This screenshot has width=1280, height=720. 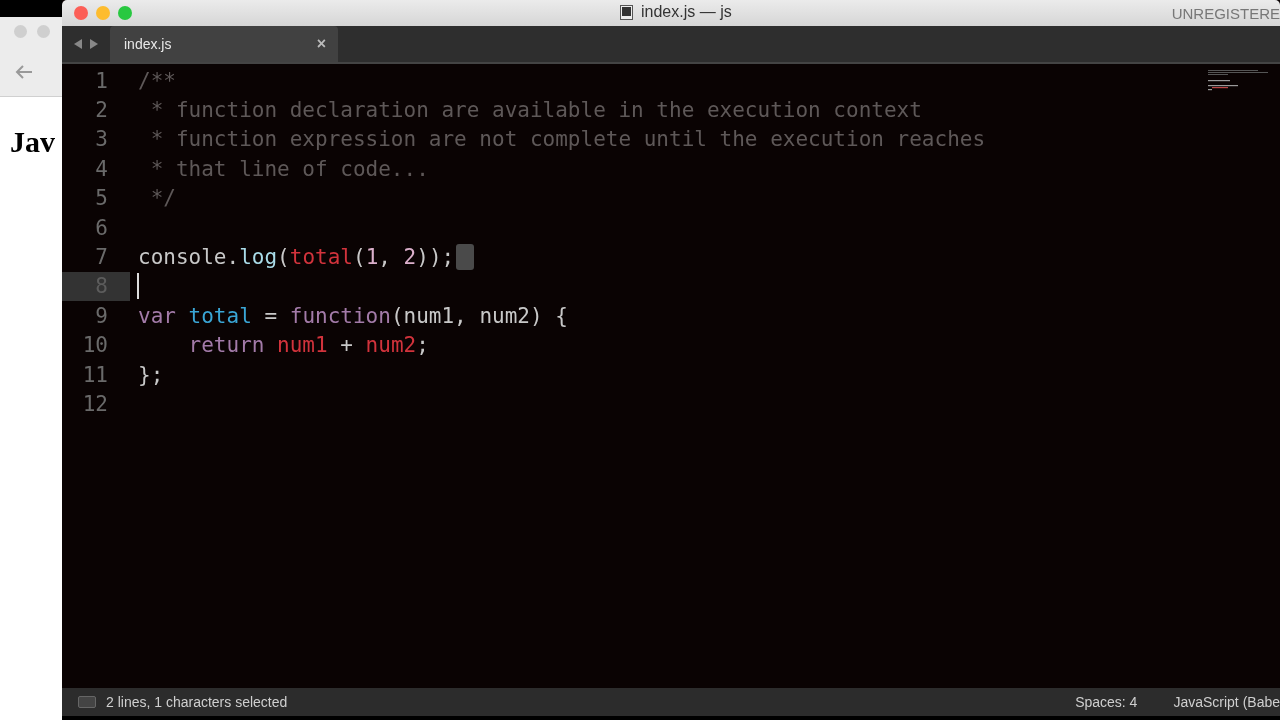 I want to click on document-icon, so click(x=626, y=12).